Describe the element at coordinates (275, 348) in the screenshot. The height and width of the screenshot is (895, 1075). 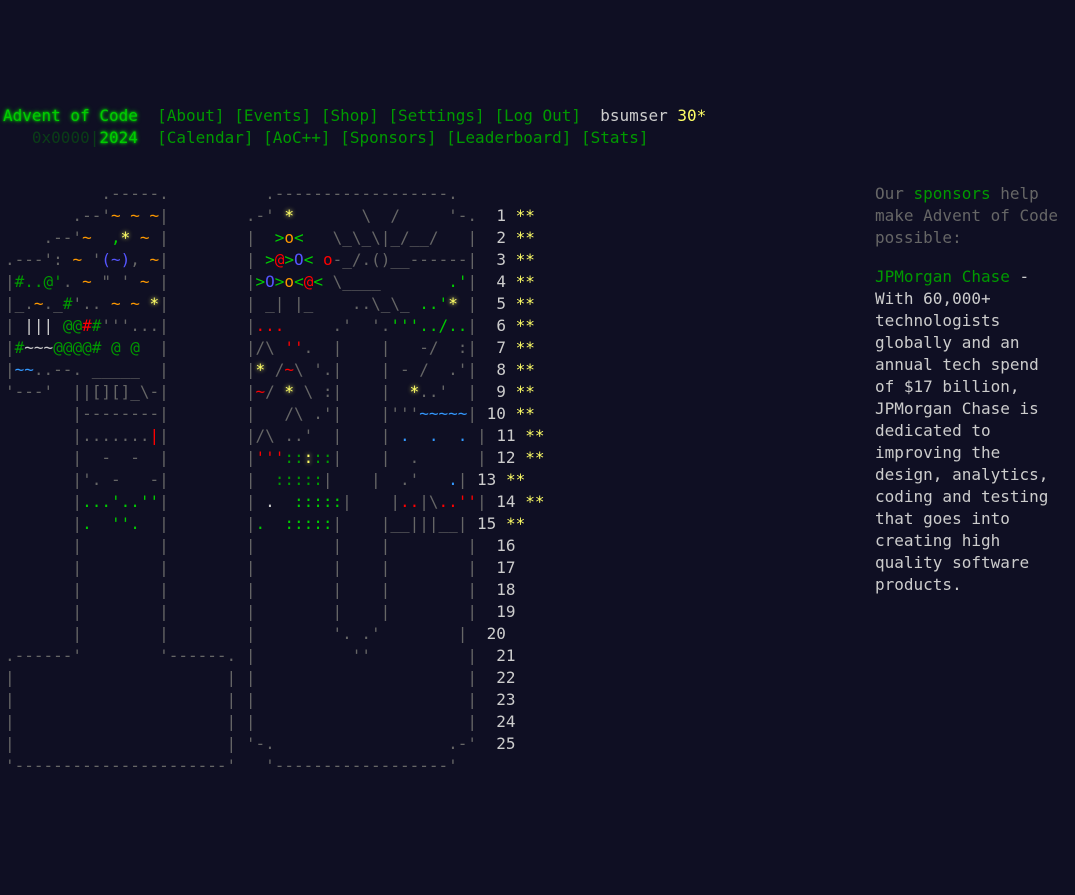
I see `calendar-day-7: |#~~~@@@@# @ @ | |/\ ''. | | -/ :| 7 **` at that location.